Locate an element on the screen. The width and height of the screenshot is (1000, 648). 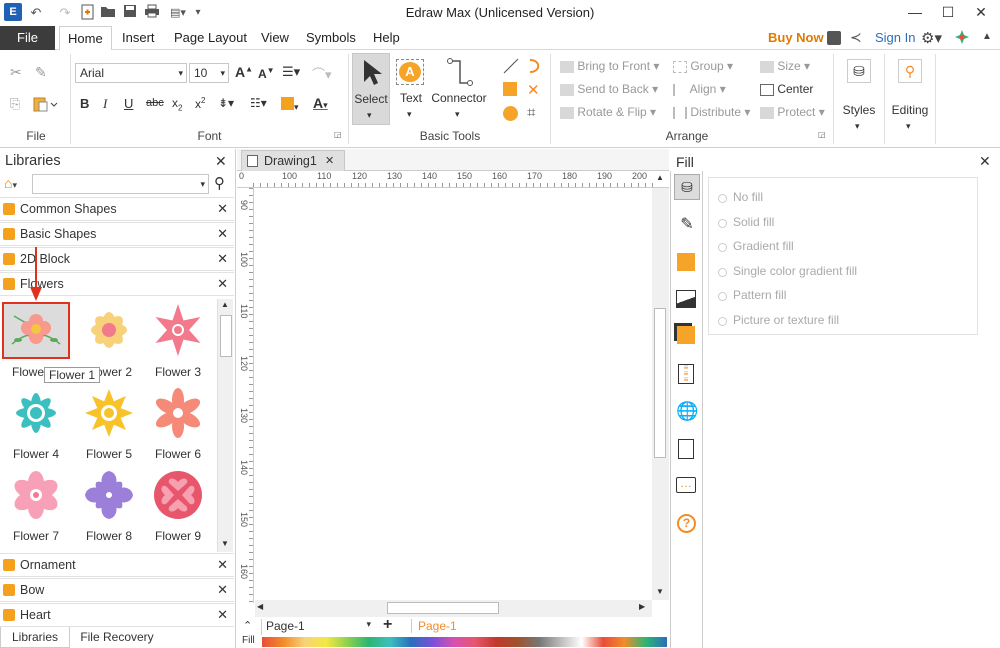
arc-tool-icon is located at coordinates (535, 67).